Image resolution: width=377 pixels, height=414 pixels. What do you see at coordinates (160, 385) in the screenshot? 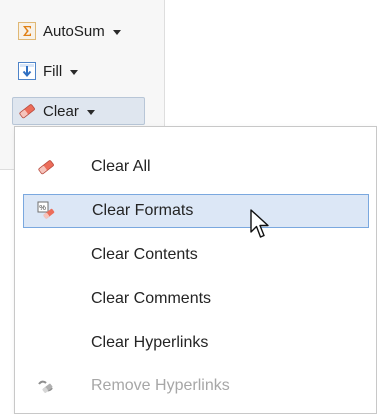
I see `menu-item-label: Remove Hyperlinks` at bounding box center [160, 385].